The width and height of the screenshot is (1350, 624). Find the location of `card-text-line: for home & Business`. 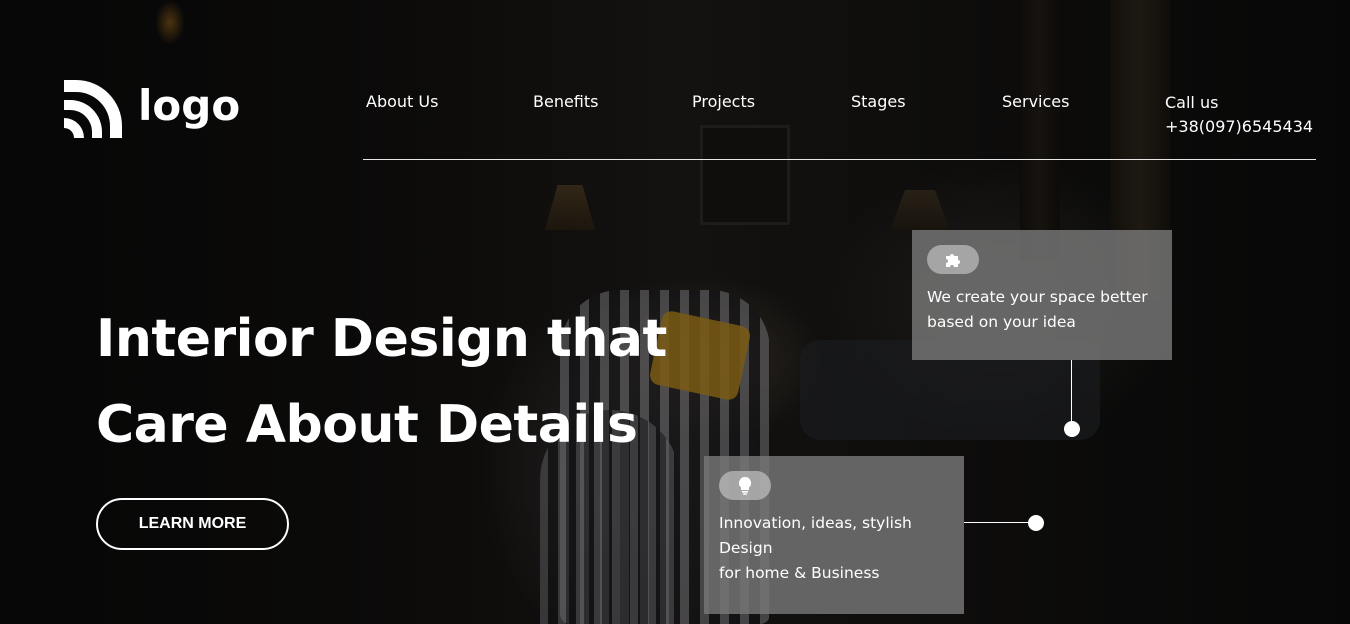

card-text-line: for home & Business is located at coordinates (799, 573).